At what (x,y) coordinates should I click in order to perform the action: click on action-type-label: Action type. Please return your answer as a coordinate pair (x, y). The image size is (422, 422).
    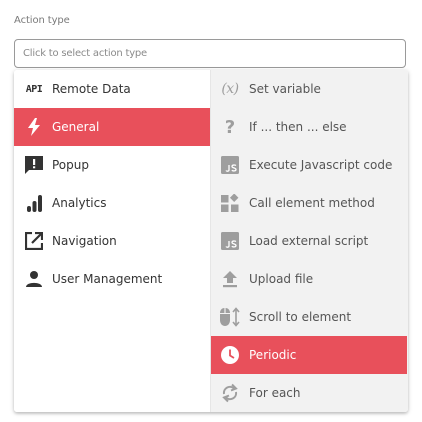
    Looking at the image, I should click on (42, 20).